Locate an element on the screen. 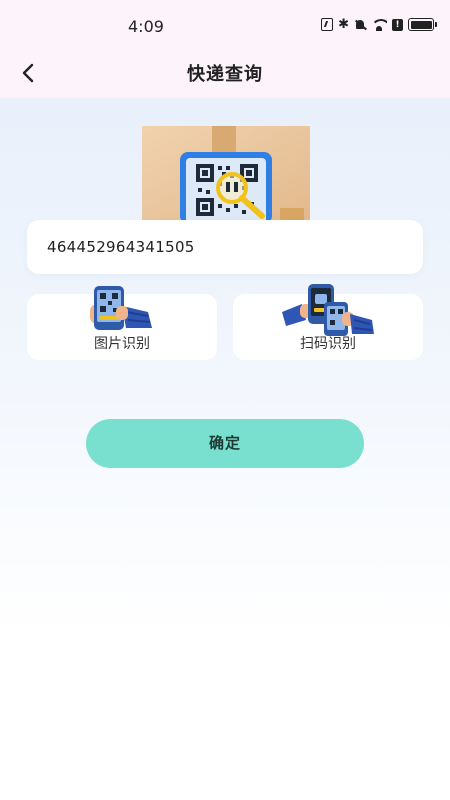 The width and height of the screenshot is (450, 800). status-time: 4:09 is located at coordinates (146, 26).